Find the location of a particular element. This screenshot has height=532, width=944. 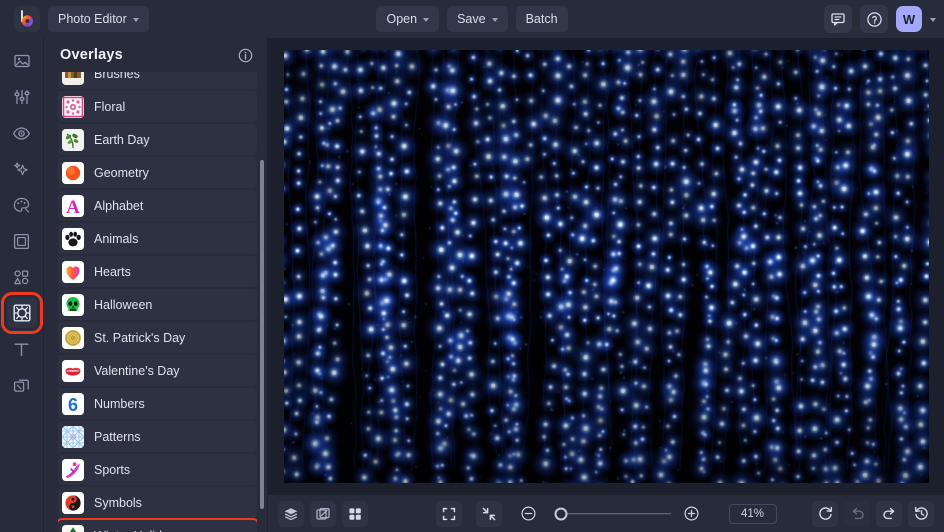

sidebar-item-image is located at coordinates (22, 61).